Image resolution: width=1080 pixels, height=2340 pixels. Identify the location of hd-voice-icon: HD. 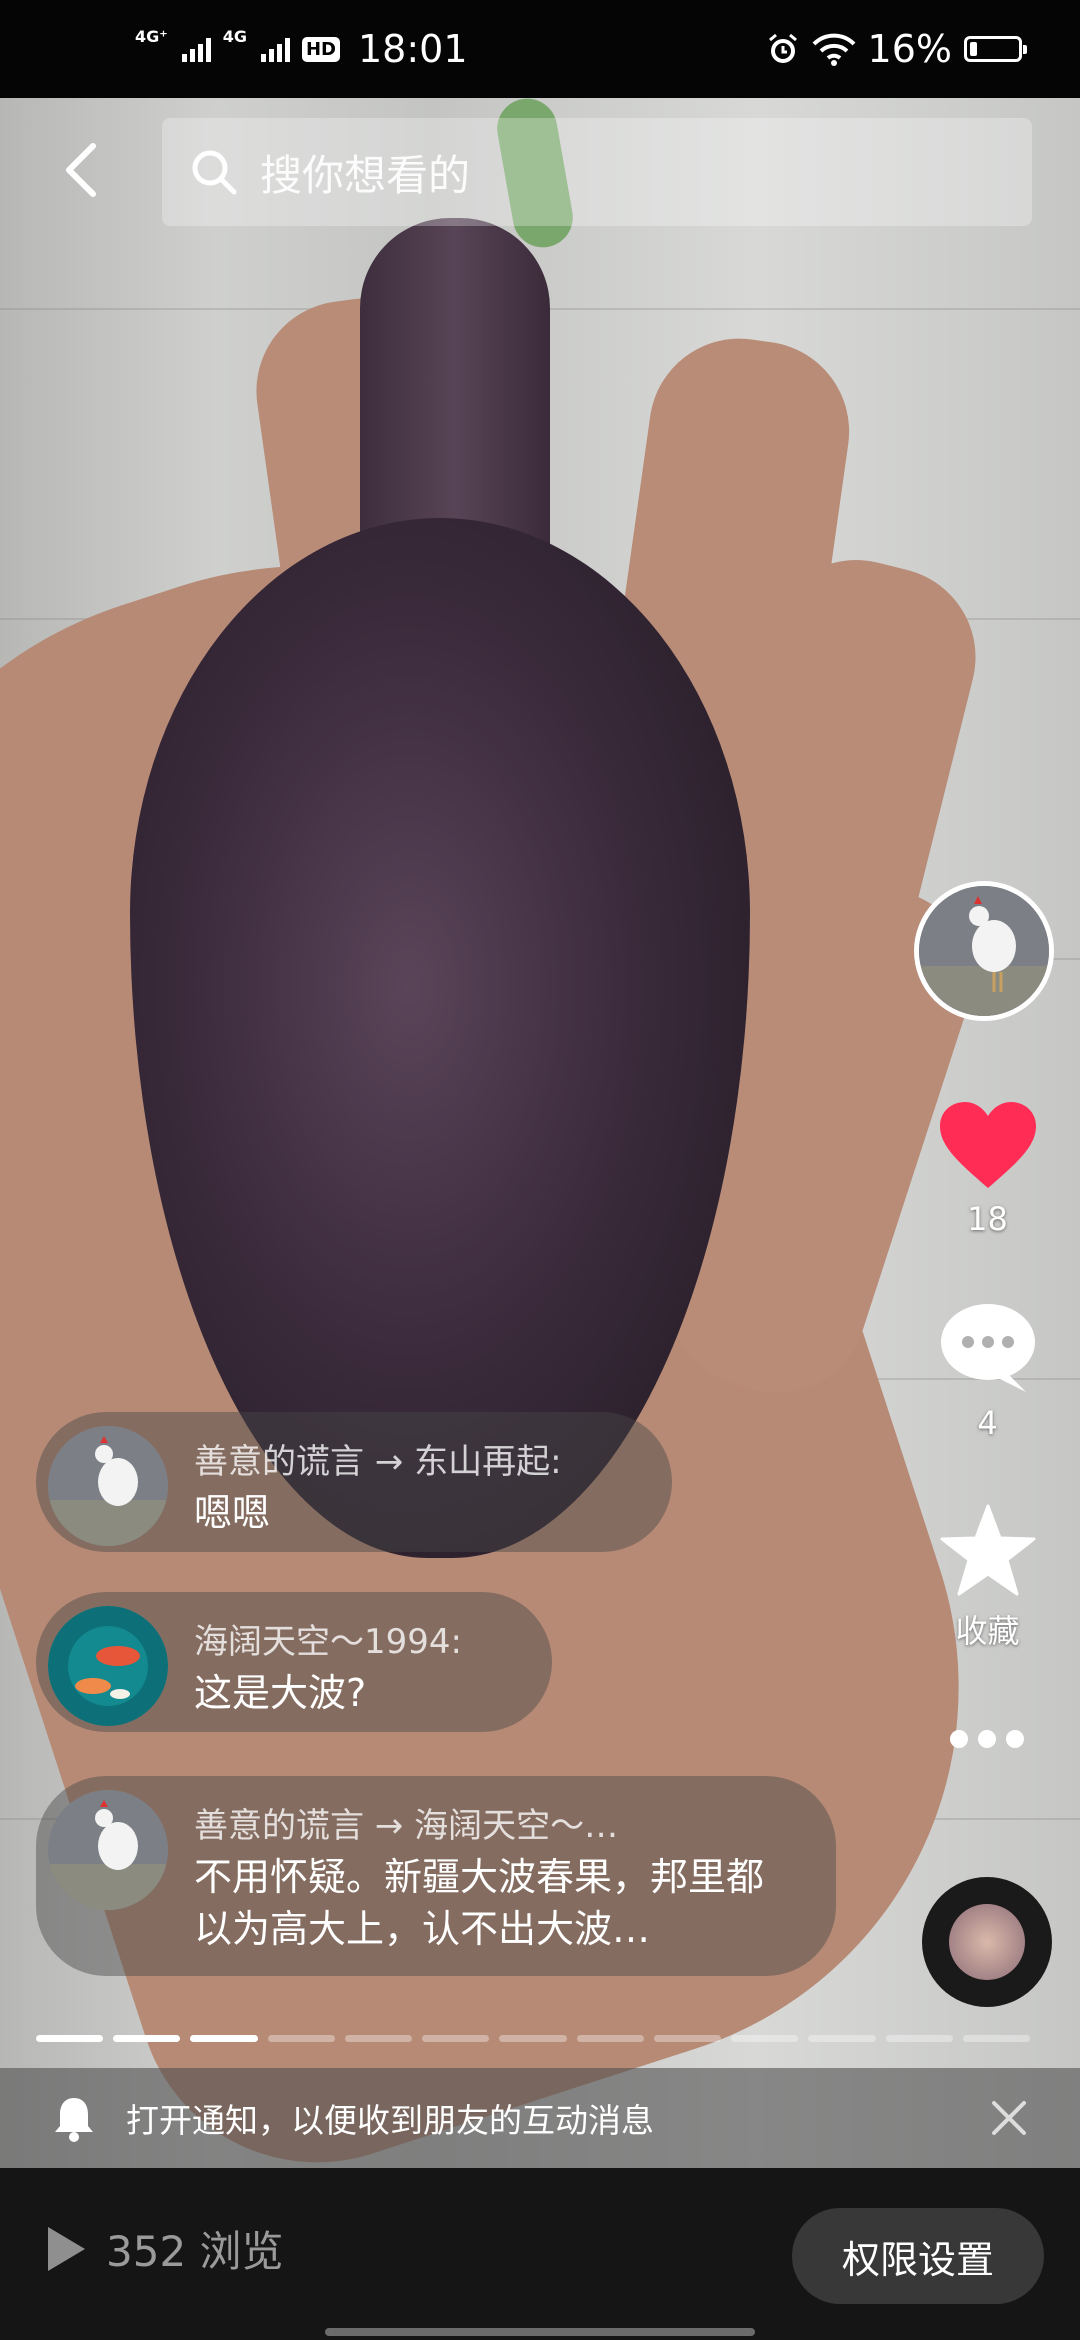
(320, 49).